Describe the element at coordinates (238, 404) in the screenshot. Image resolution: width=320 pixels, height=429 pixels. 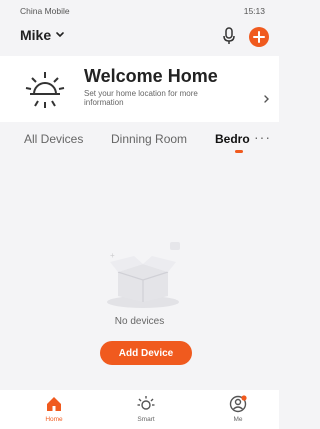
I see `profile-icon` at that location.